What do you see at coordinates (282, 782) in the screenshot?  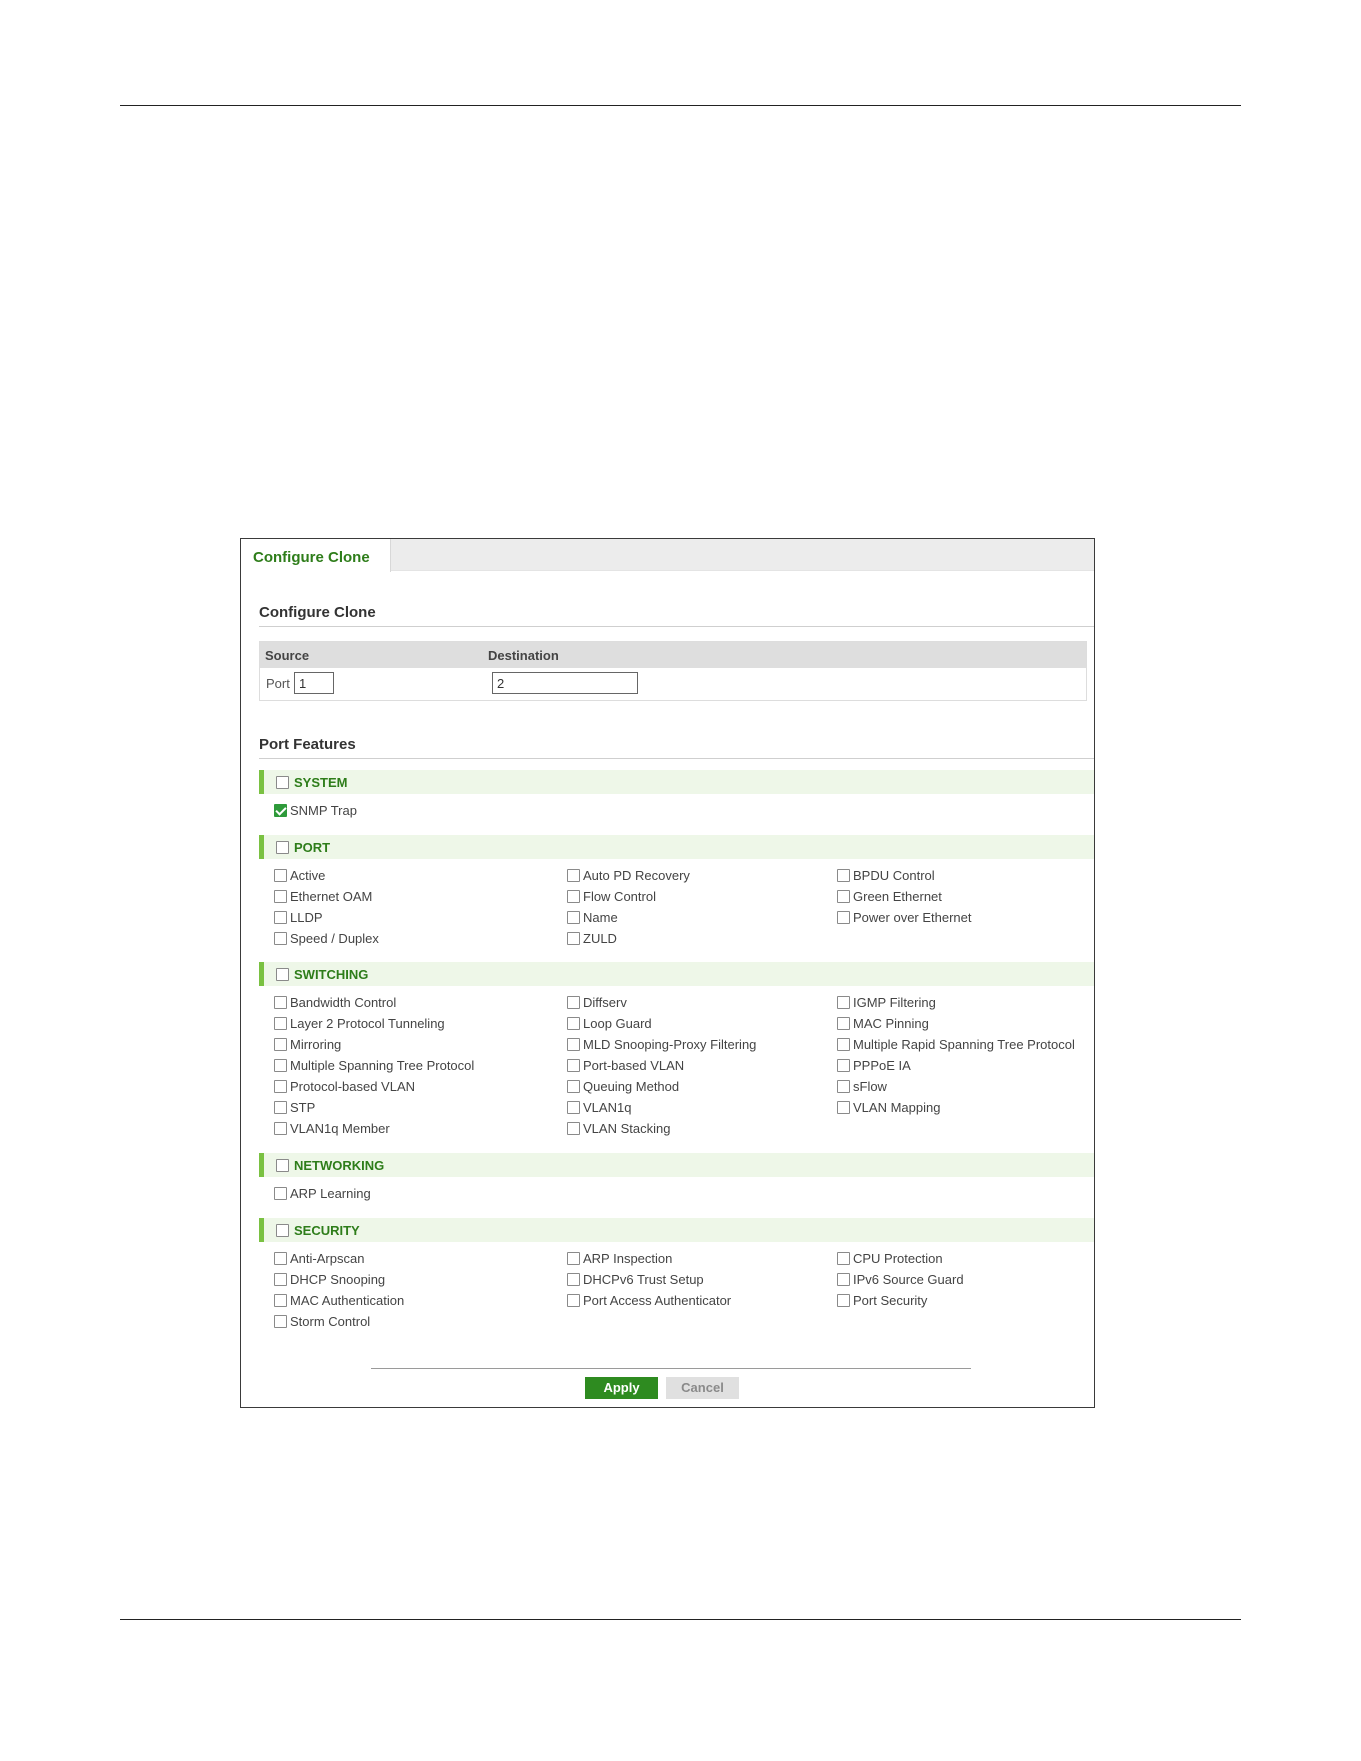 I see `category-checkbox-system` at bounding box center [282, 782].